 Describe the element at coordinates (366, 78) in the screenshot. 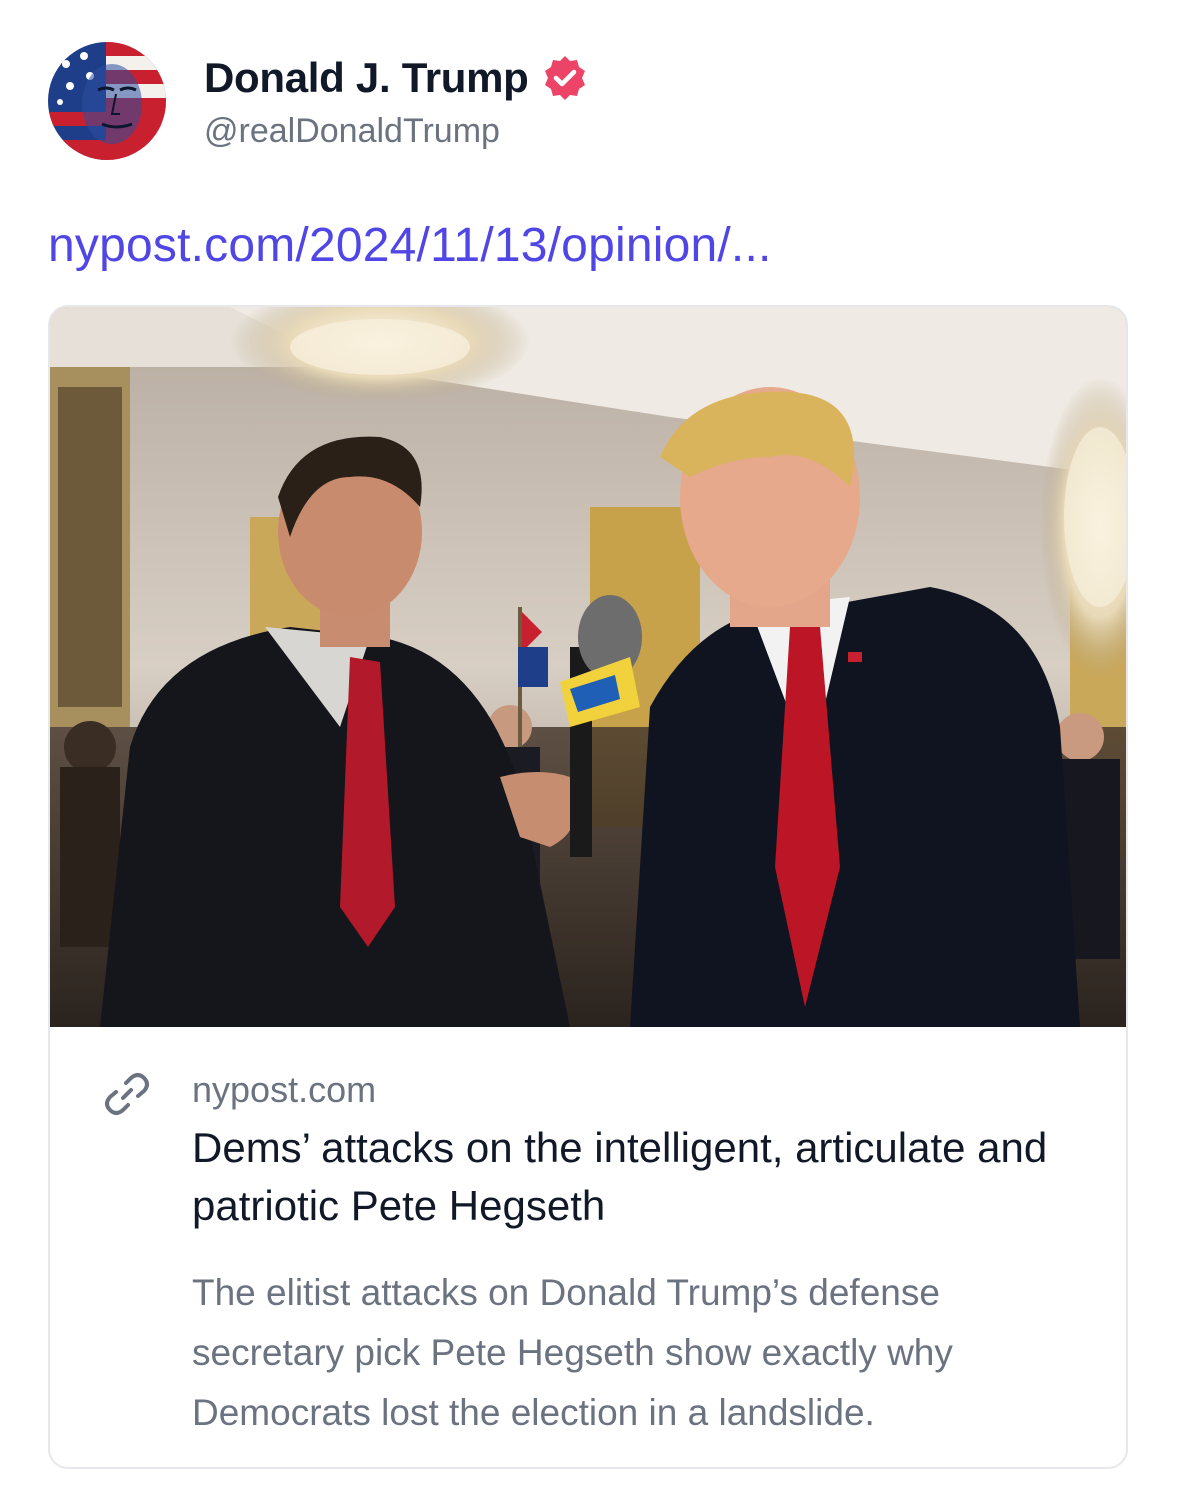

I see `author-display-name: Donald J. Trump` at that location.